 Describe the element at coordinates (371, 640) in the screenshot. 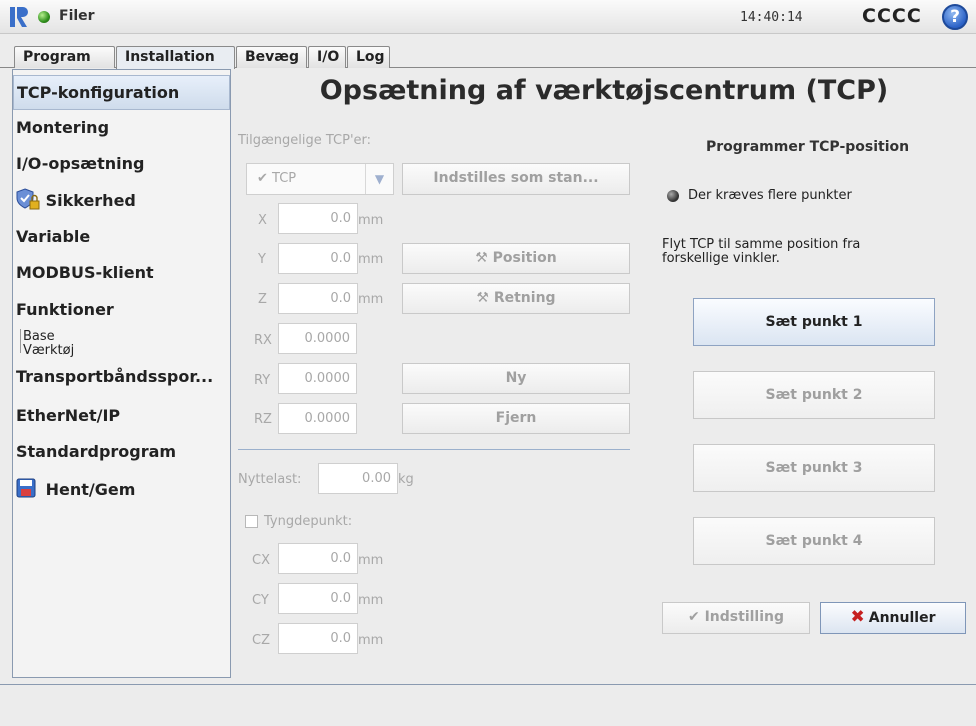

I see `cz-unit: mm` at that location.